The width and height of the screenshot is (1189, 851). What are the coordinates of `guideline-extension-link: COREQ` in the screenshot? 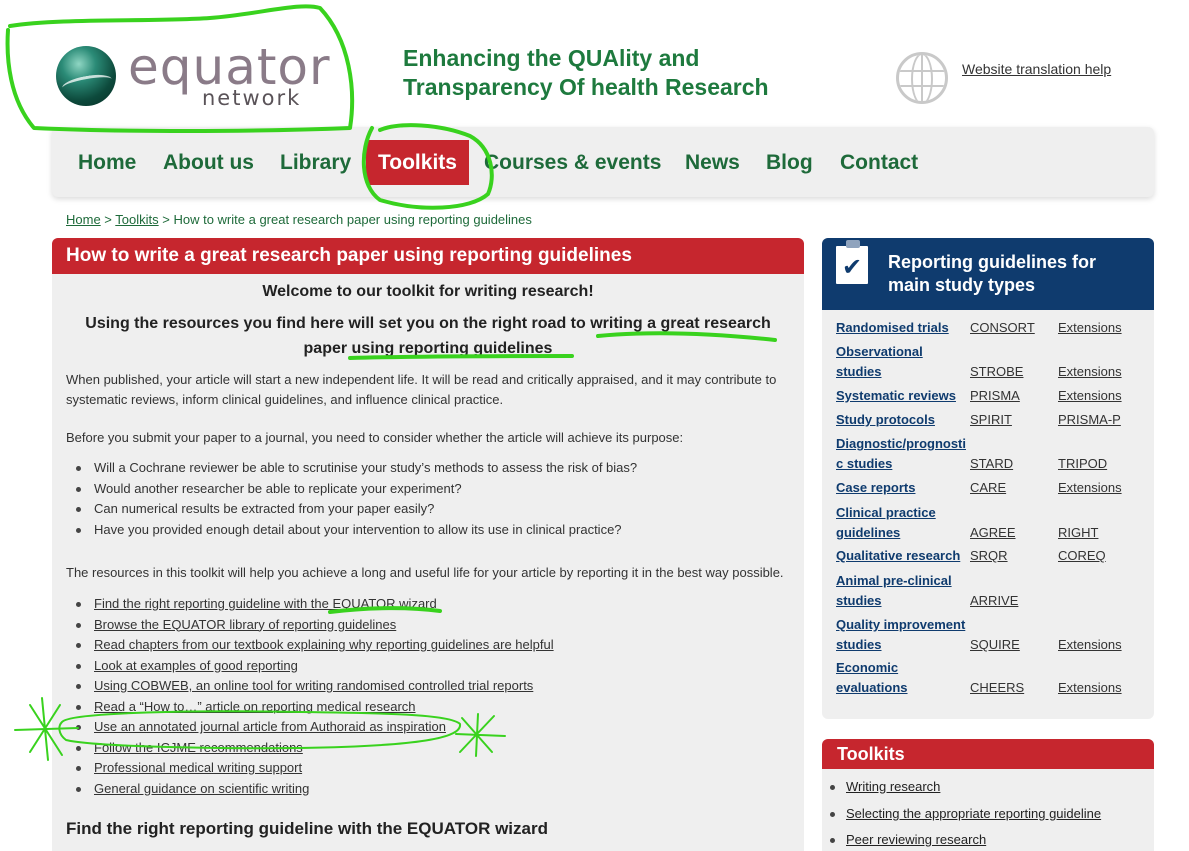 It's located at (1082, 556).